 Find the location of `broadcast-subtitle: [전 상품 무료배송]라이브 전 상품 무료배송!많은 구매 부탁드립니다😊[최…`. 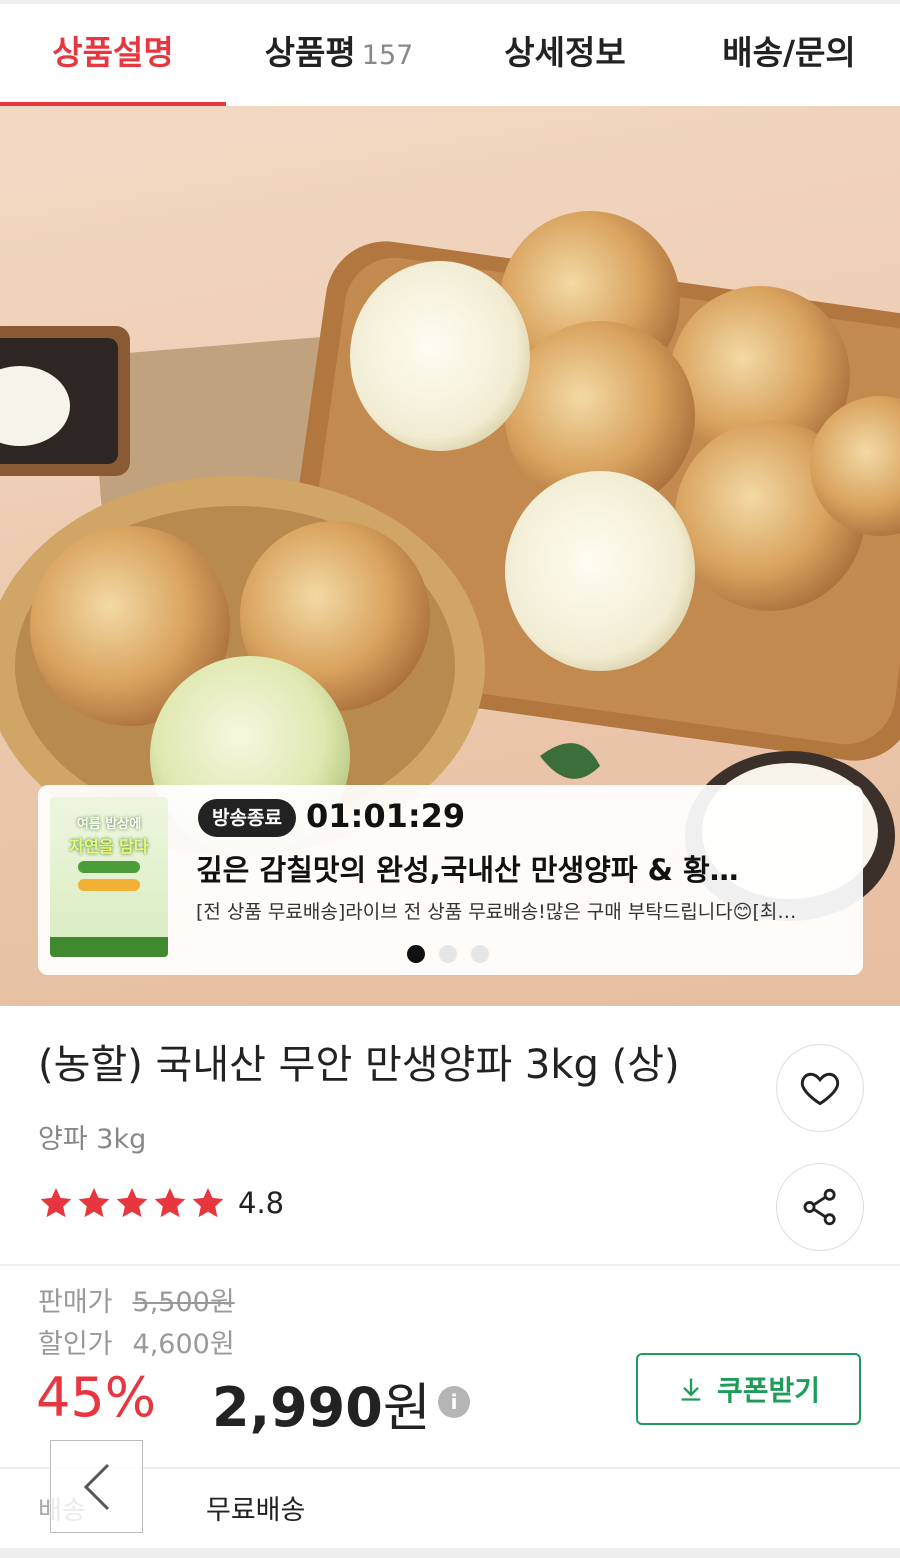

broadcast-subtitle: [전 상품 무료배송]라이브 전 상품 무료배송!많은 구매 부탁드립니다😊[최… is located at coordinates (496, 912).